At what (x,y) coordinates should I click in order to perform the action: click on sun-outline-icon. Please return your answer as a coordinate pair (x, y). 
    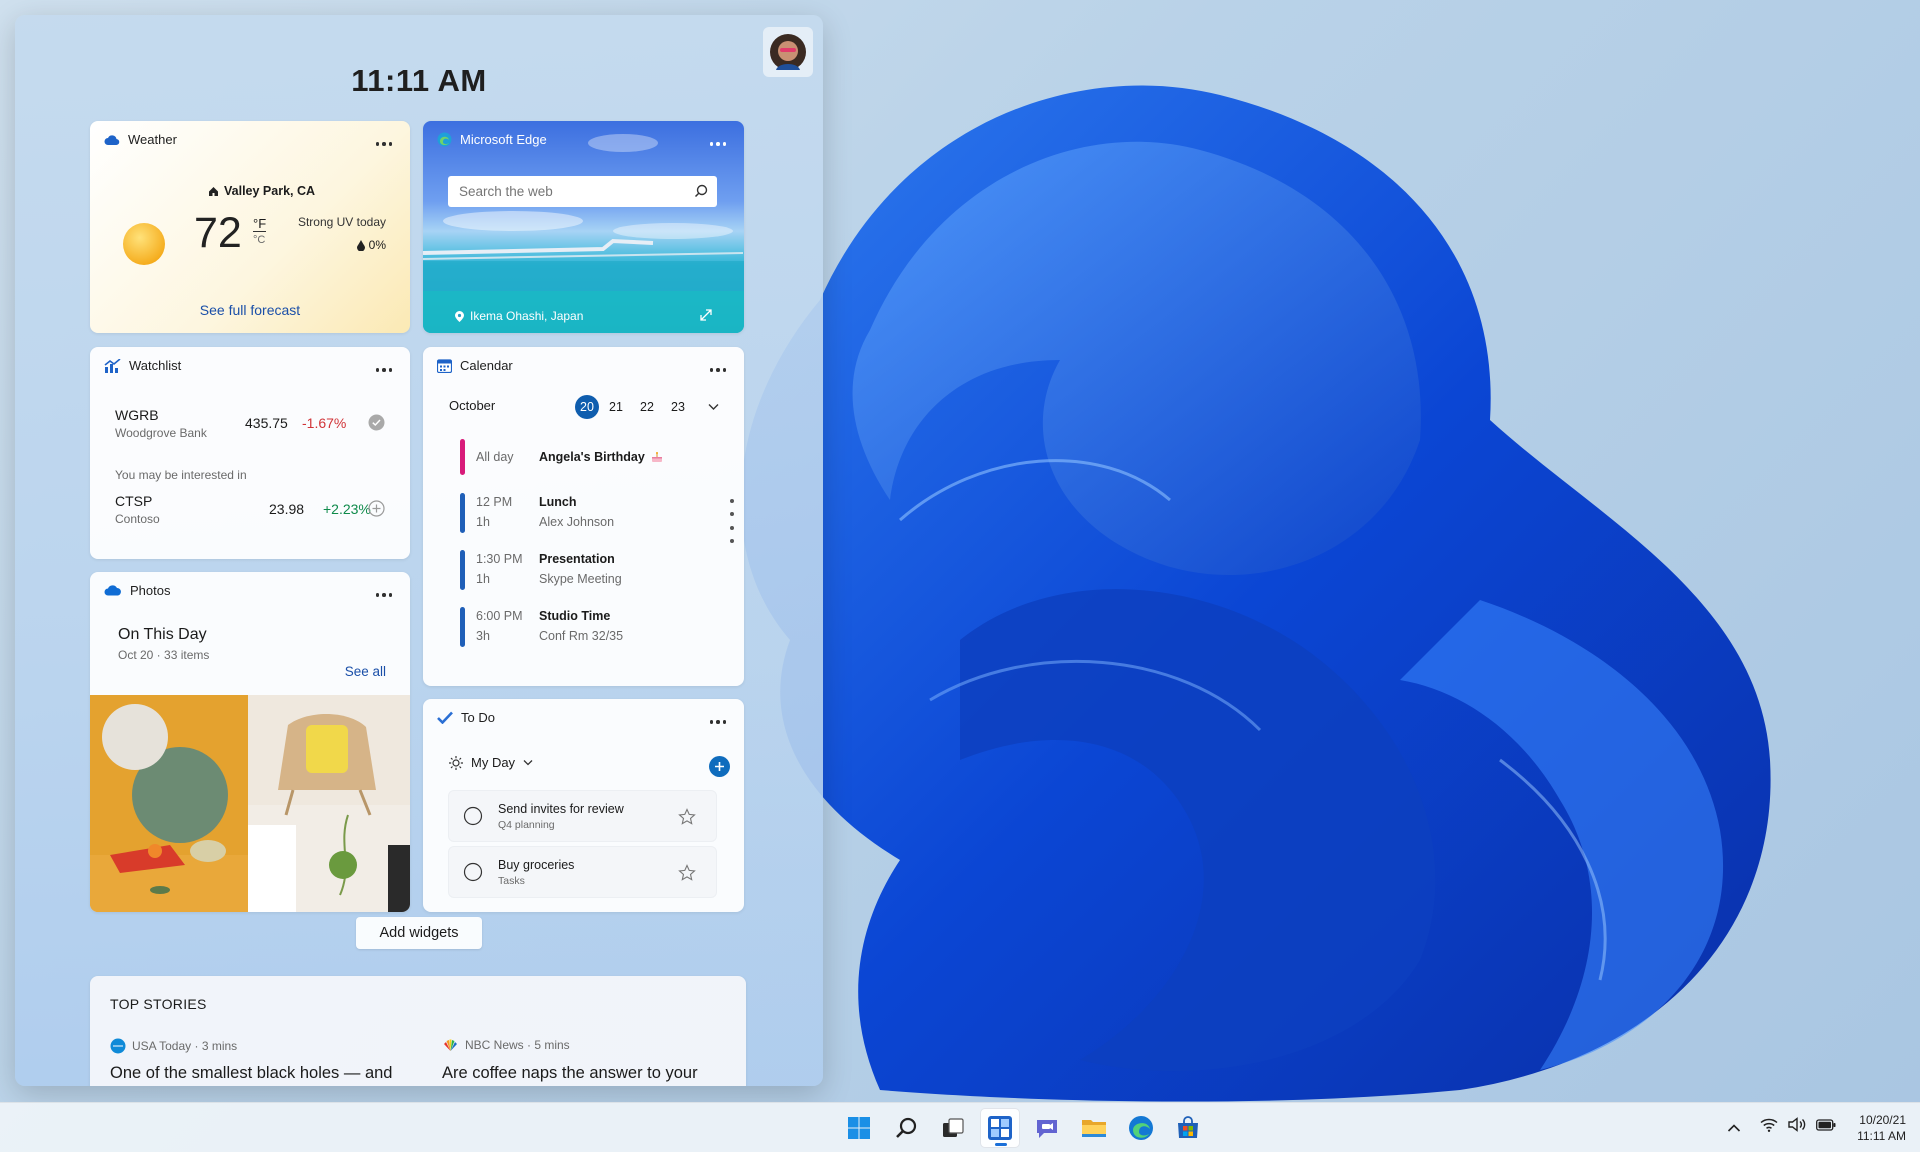
    Looking at the image, I should click on (456, 762).